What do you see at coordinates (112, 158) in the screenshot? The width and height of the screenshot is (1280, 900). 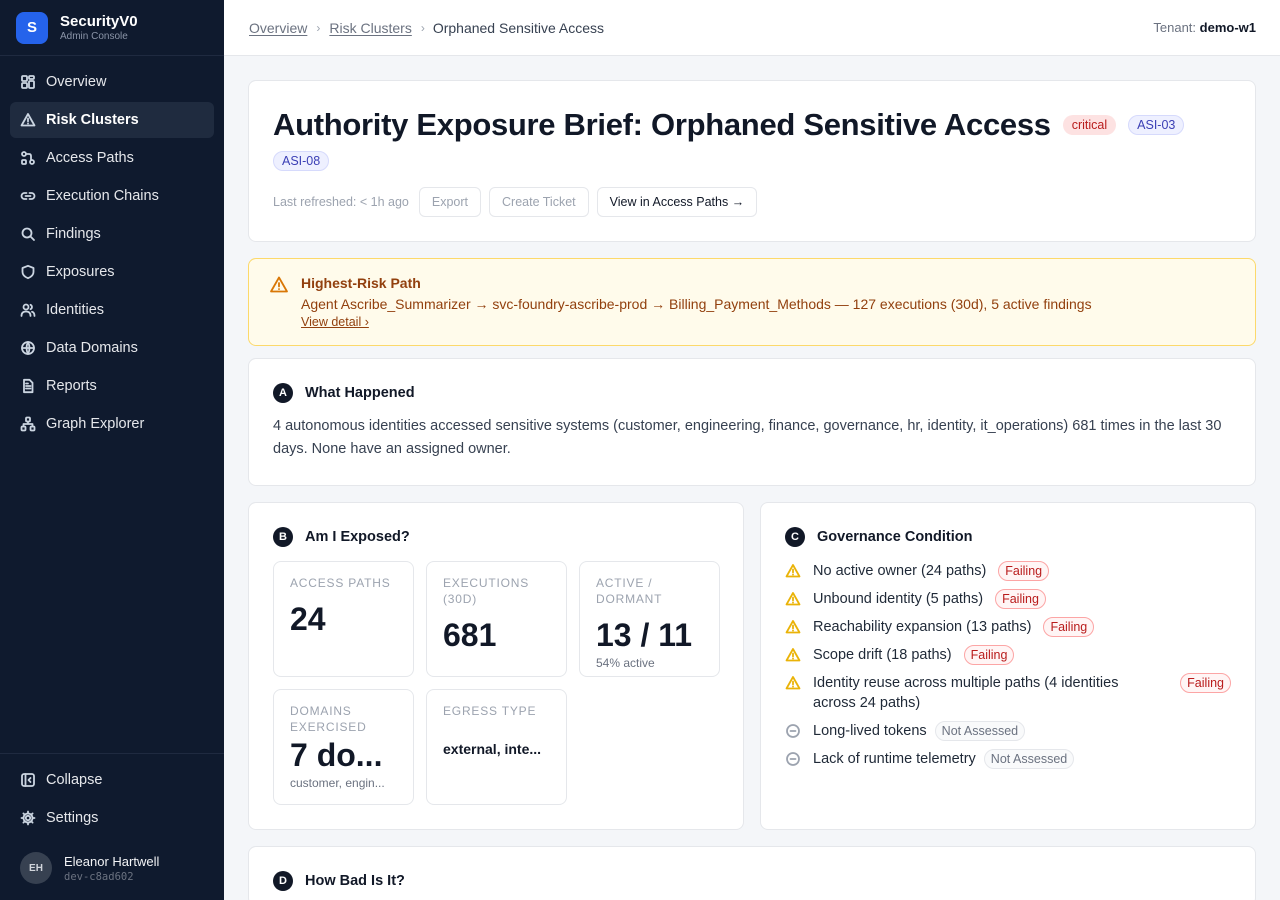 I see `nav-item-access-paths: Access Paths` at bounding box center [112, 158].